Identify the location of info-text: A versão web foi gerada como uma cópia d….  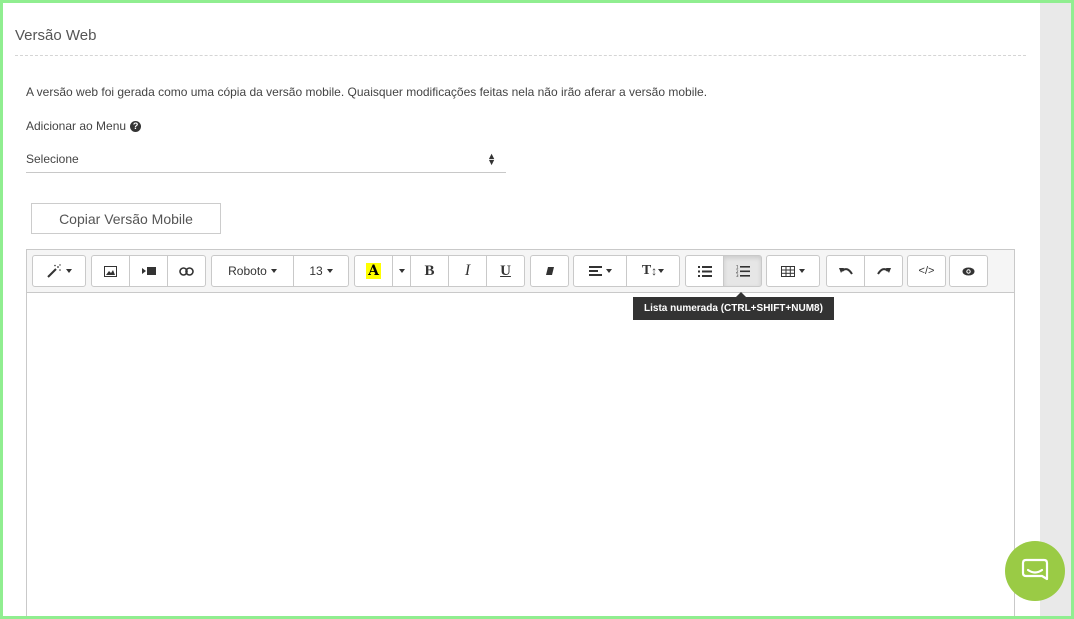
(367, 92).